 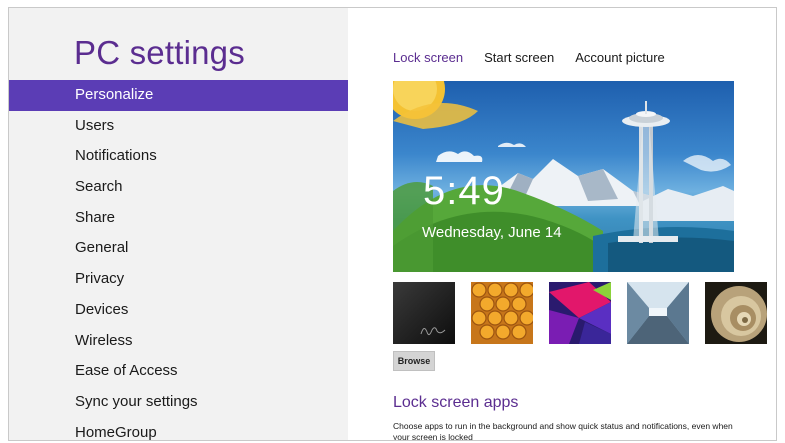 I want to click on sidebar-item-privacy: Privacy, so click(x=178, y=279).